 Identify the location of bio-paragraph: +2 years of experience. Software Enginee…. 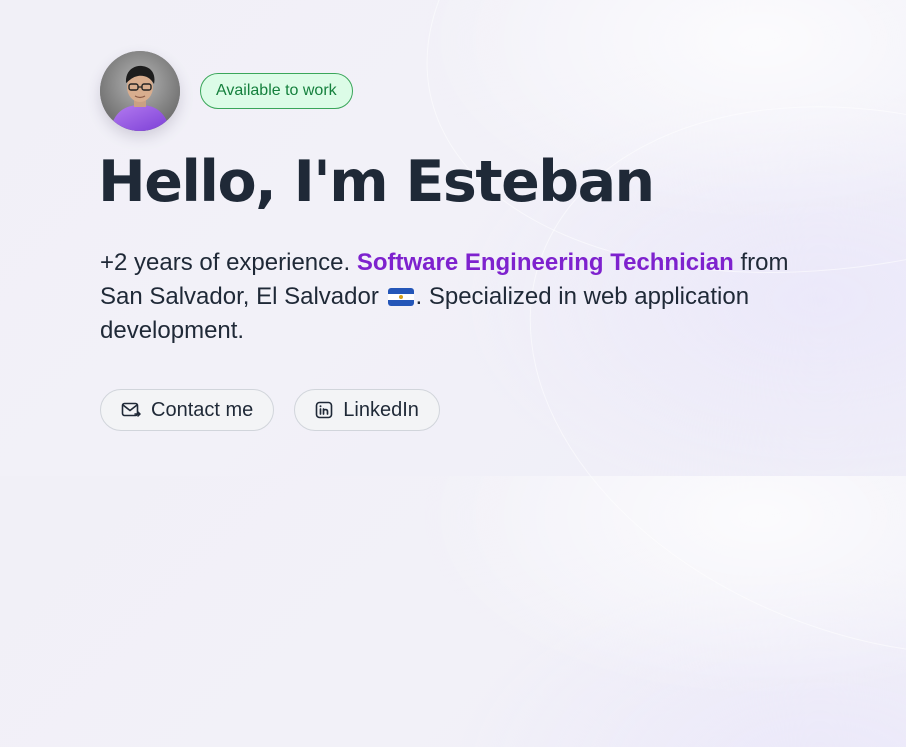
(445, 297).